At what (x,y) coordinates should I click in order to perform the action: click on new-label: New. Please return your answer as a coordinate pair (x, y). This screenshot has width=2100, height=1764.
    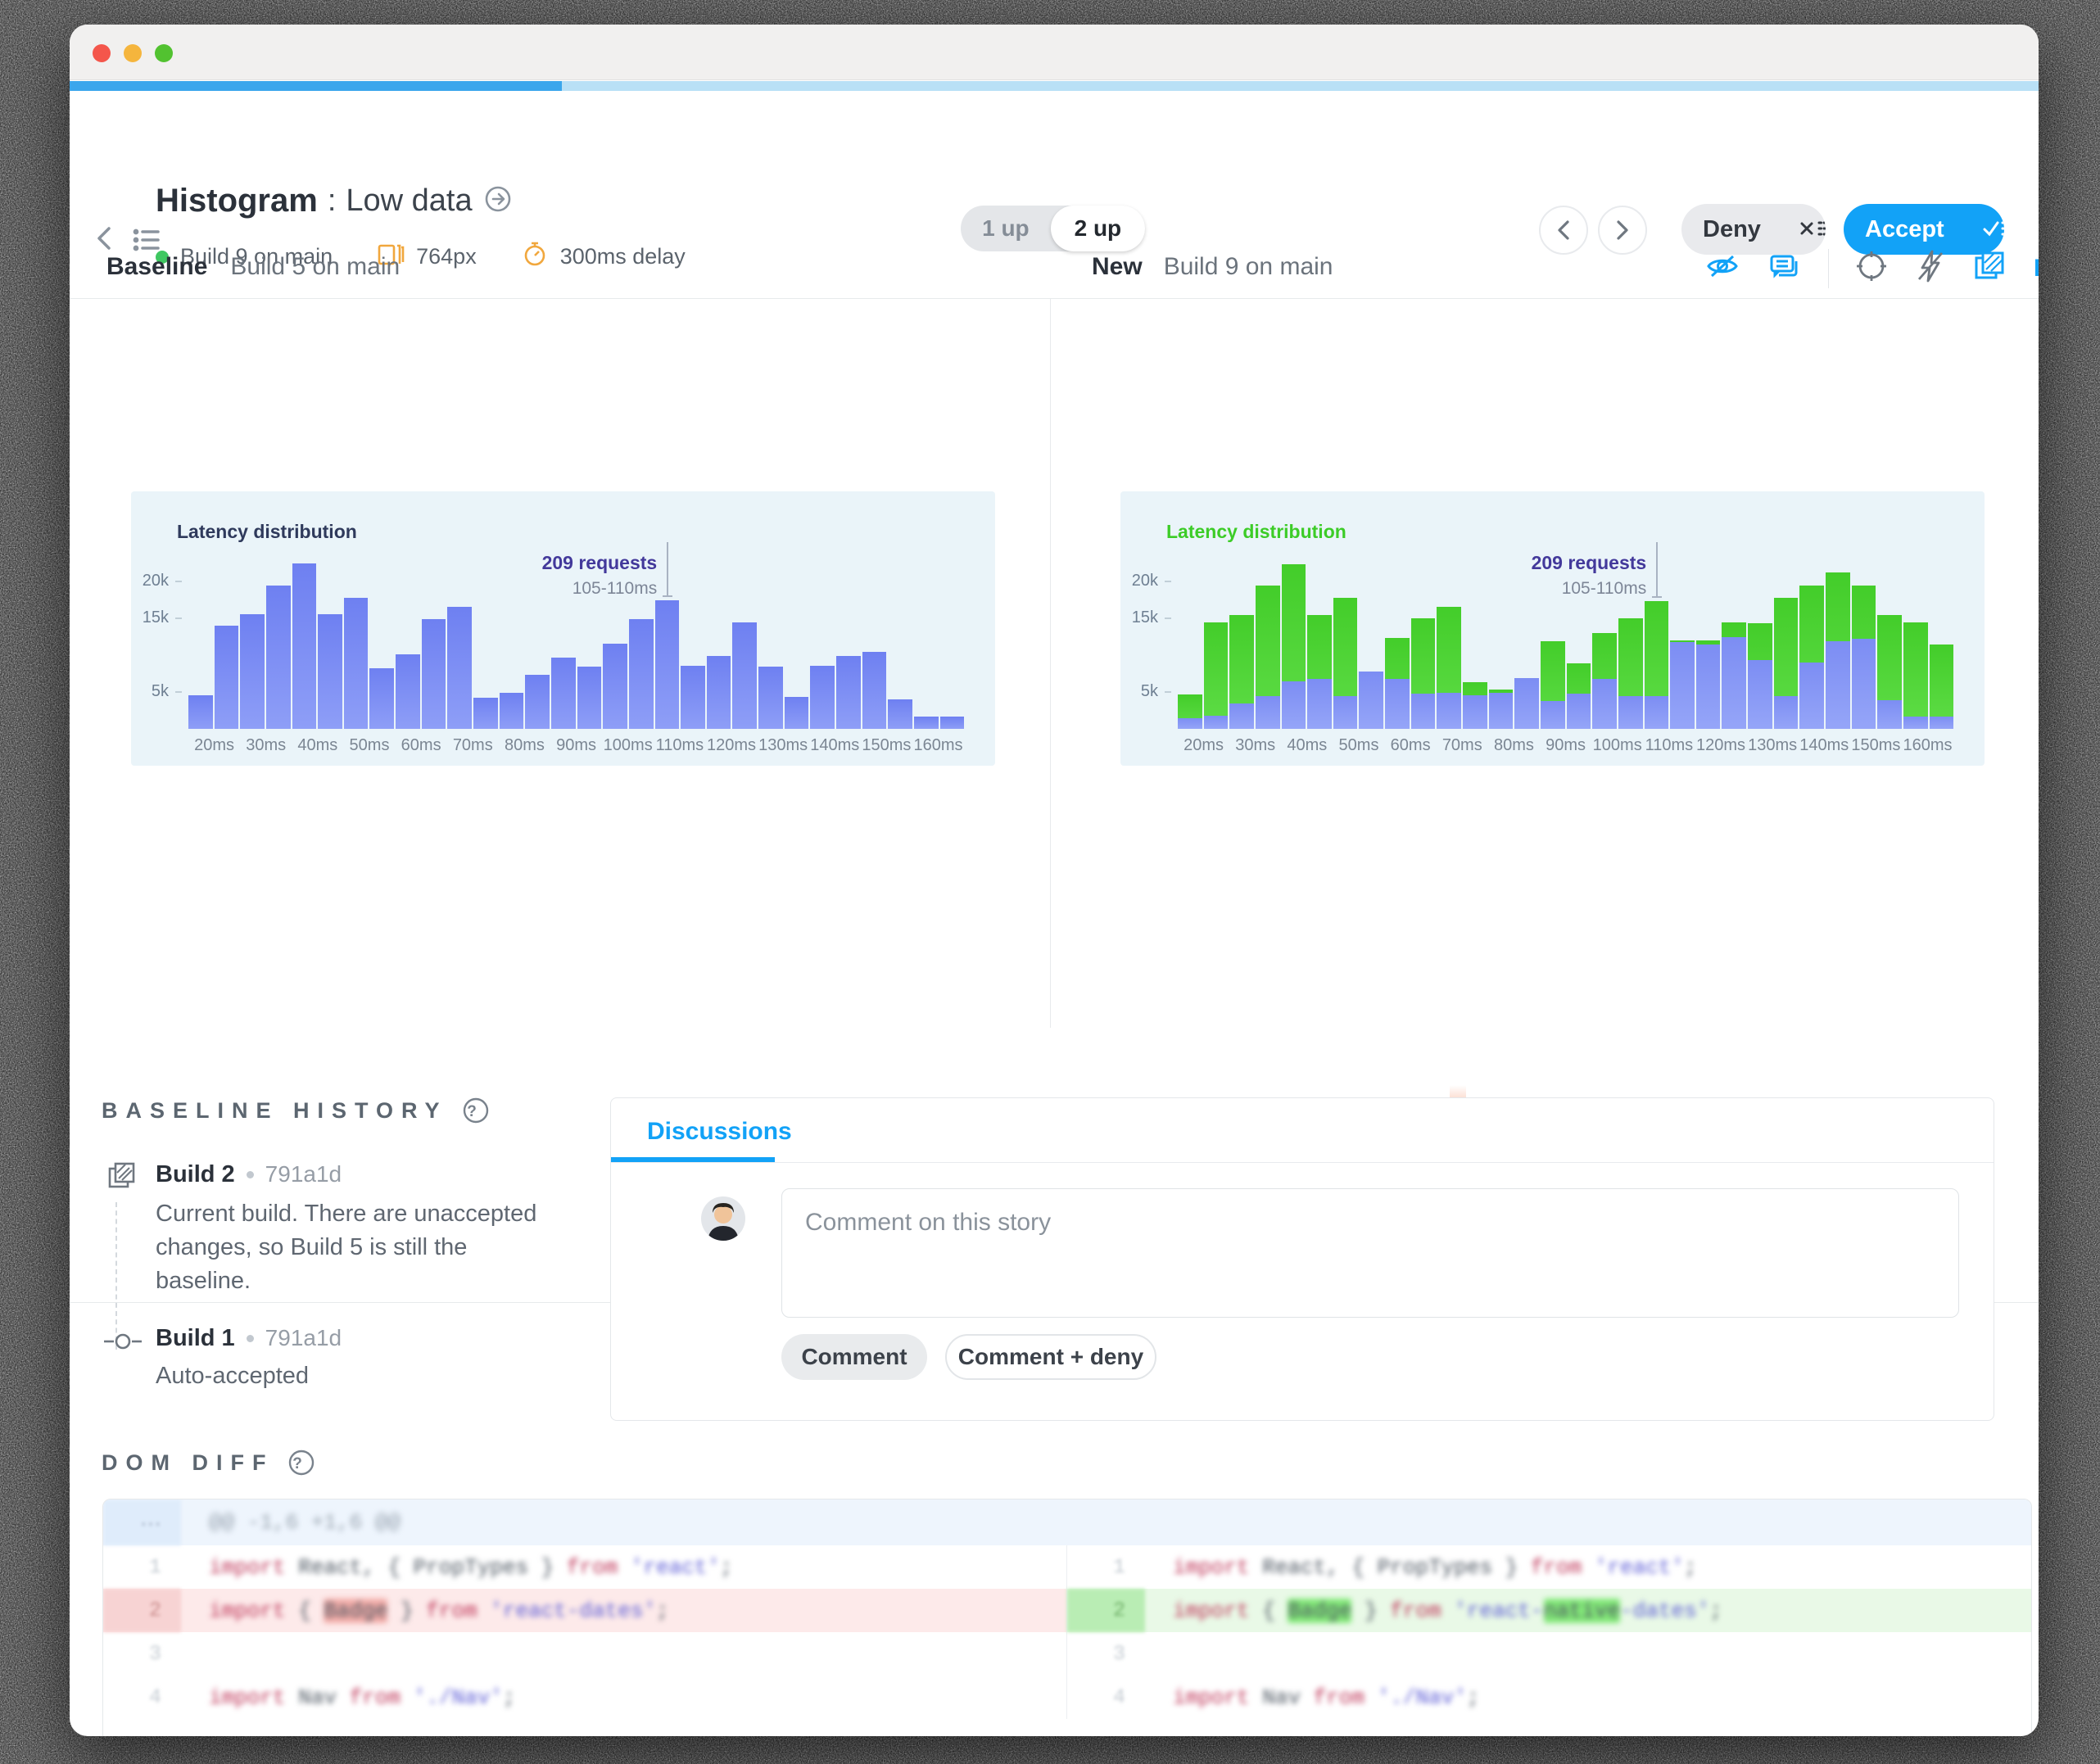
    Looking at the image, I should click on (1118, 266).